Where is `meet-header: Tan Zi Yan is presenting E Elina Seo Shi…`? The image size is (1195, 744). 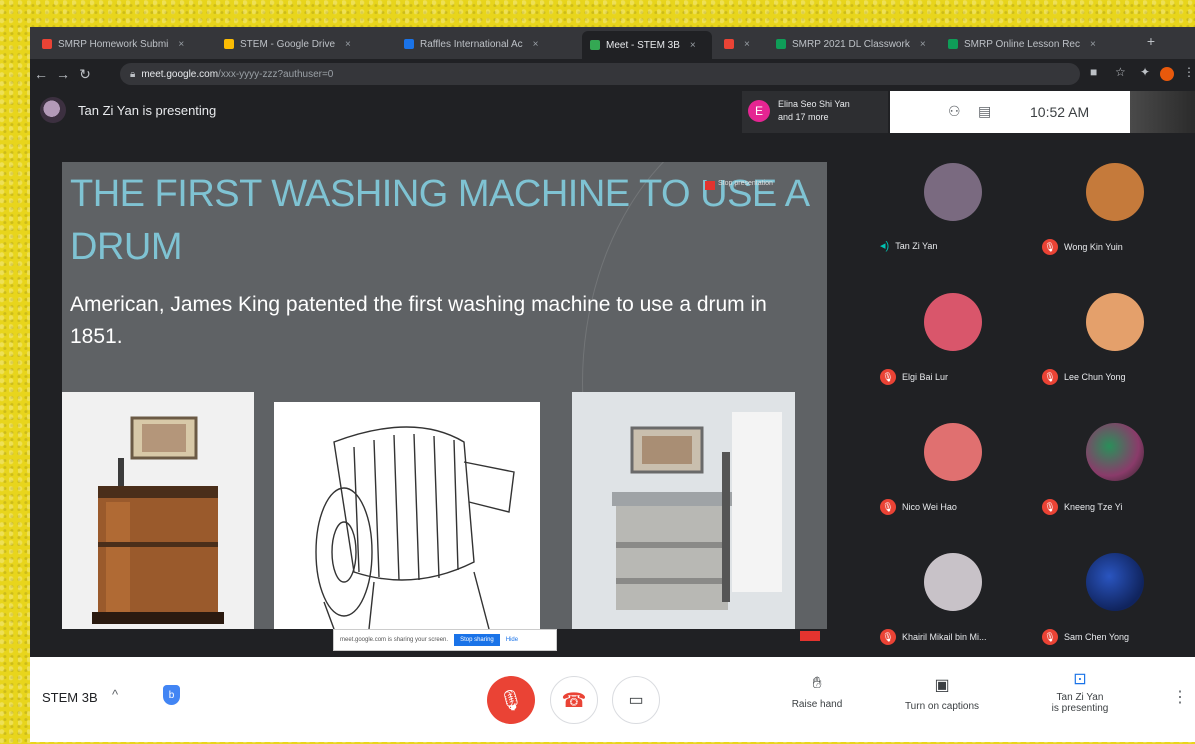
meet-header: Tan Zi Yan is presenting E Elina Seo Shi… is located at coordinates (612, 111).